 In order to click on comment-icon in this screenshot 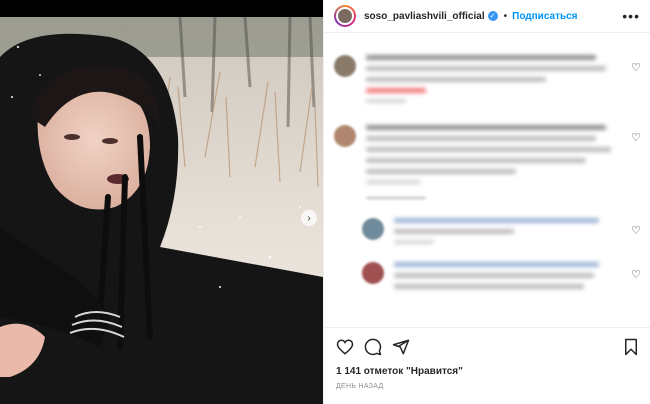, I will do `click(373, 347)`.